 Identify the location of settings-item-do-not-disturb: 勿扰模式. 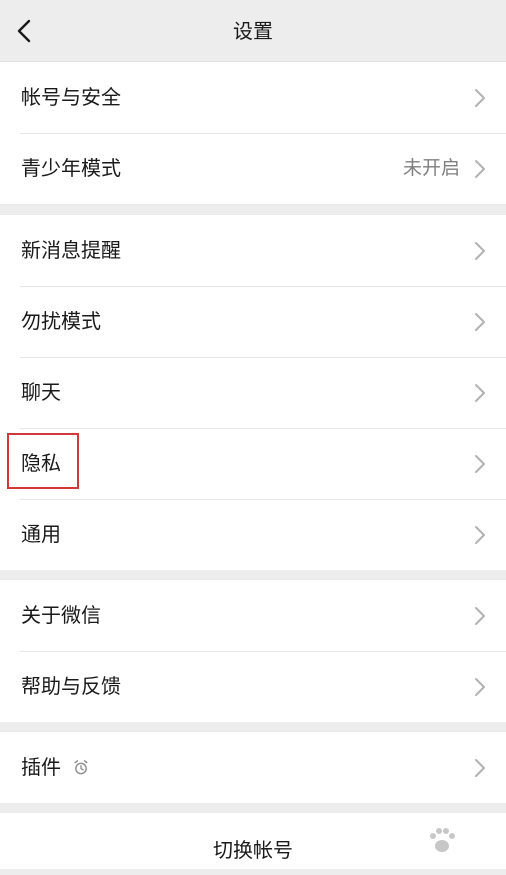
(253, 321).